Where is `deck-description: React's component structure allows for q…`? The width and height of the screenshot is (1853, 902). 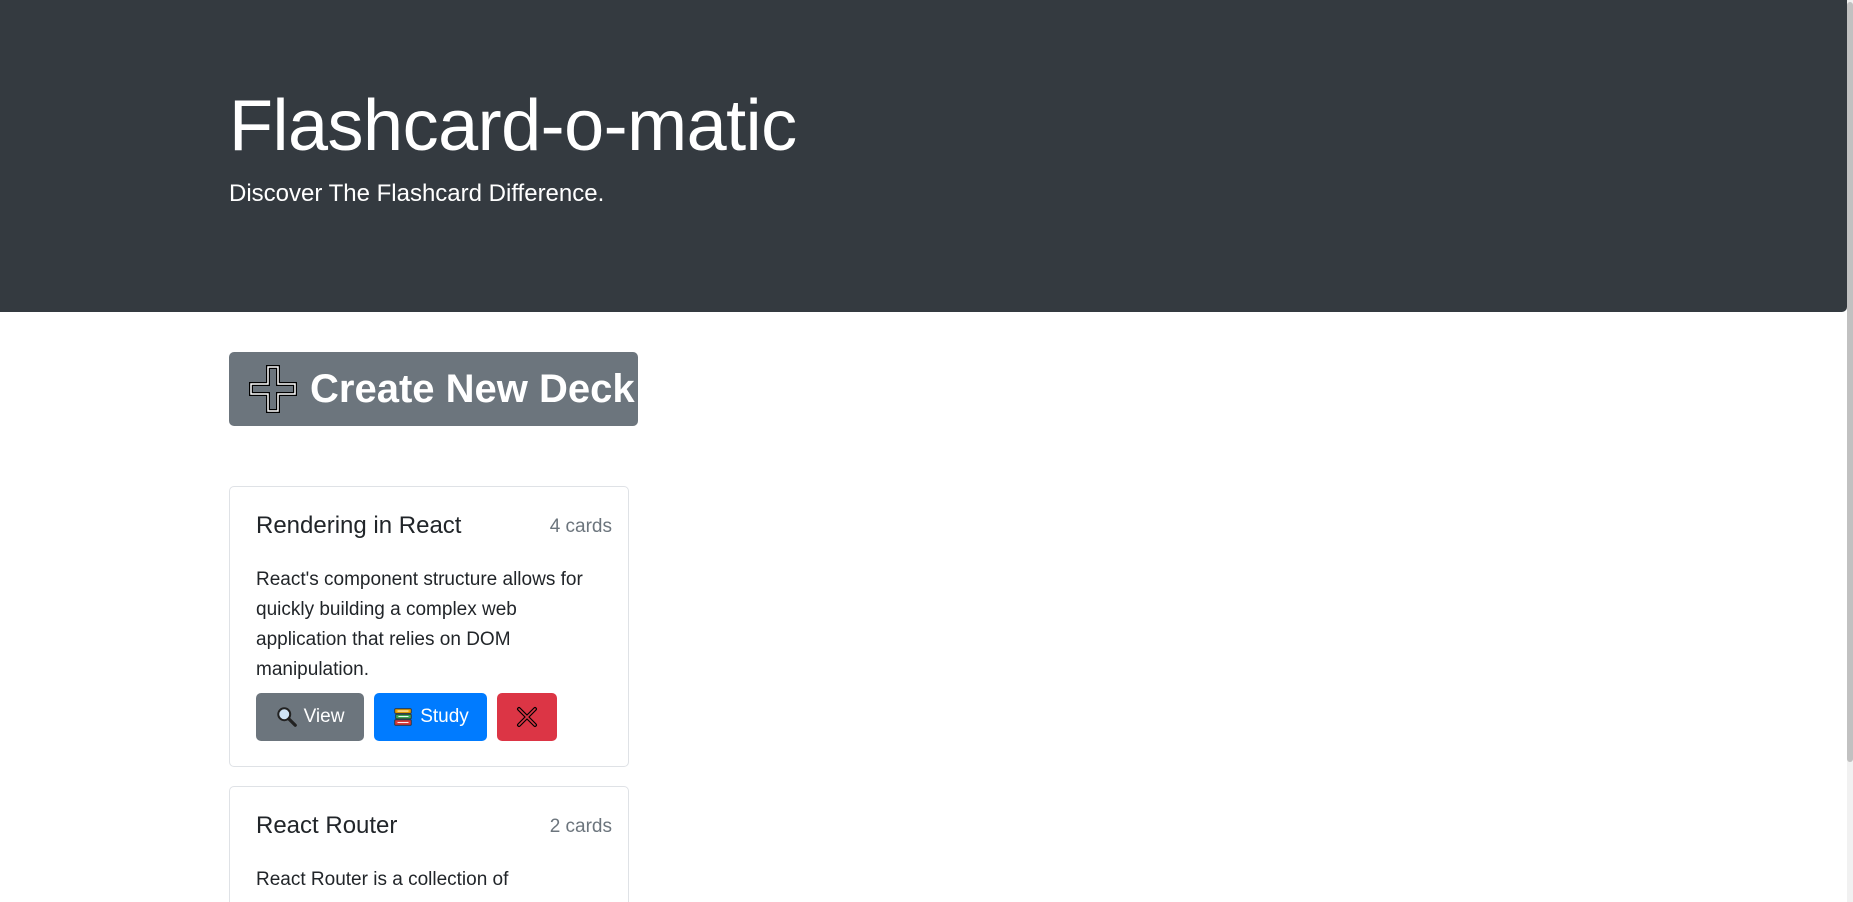
deck-description: React's component structure allows for q… is located at coordinates (419, 624).